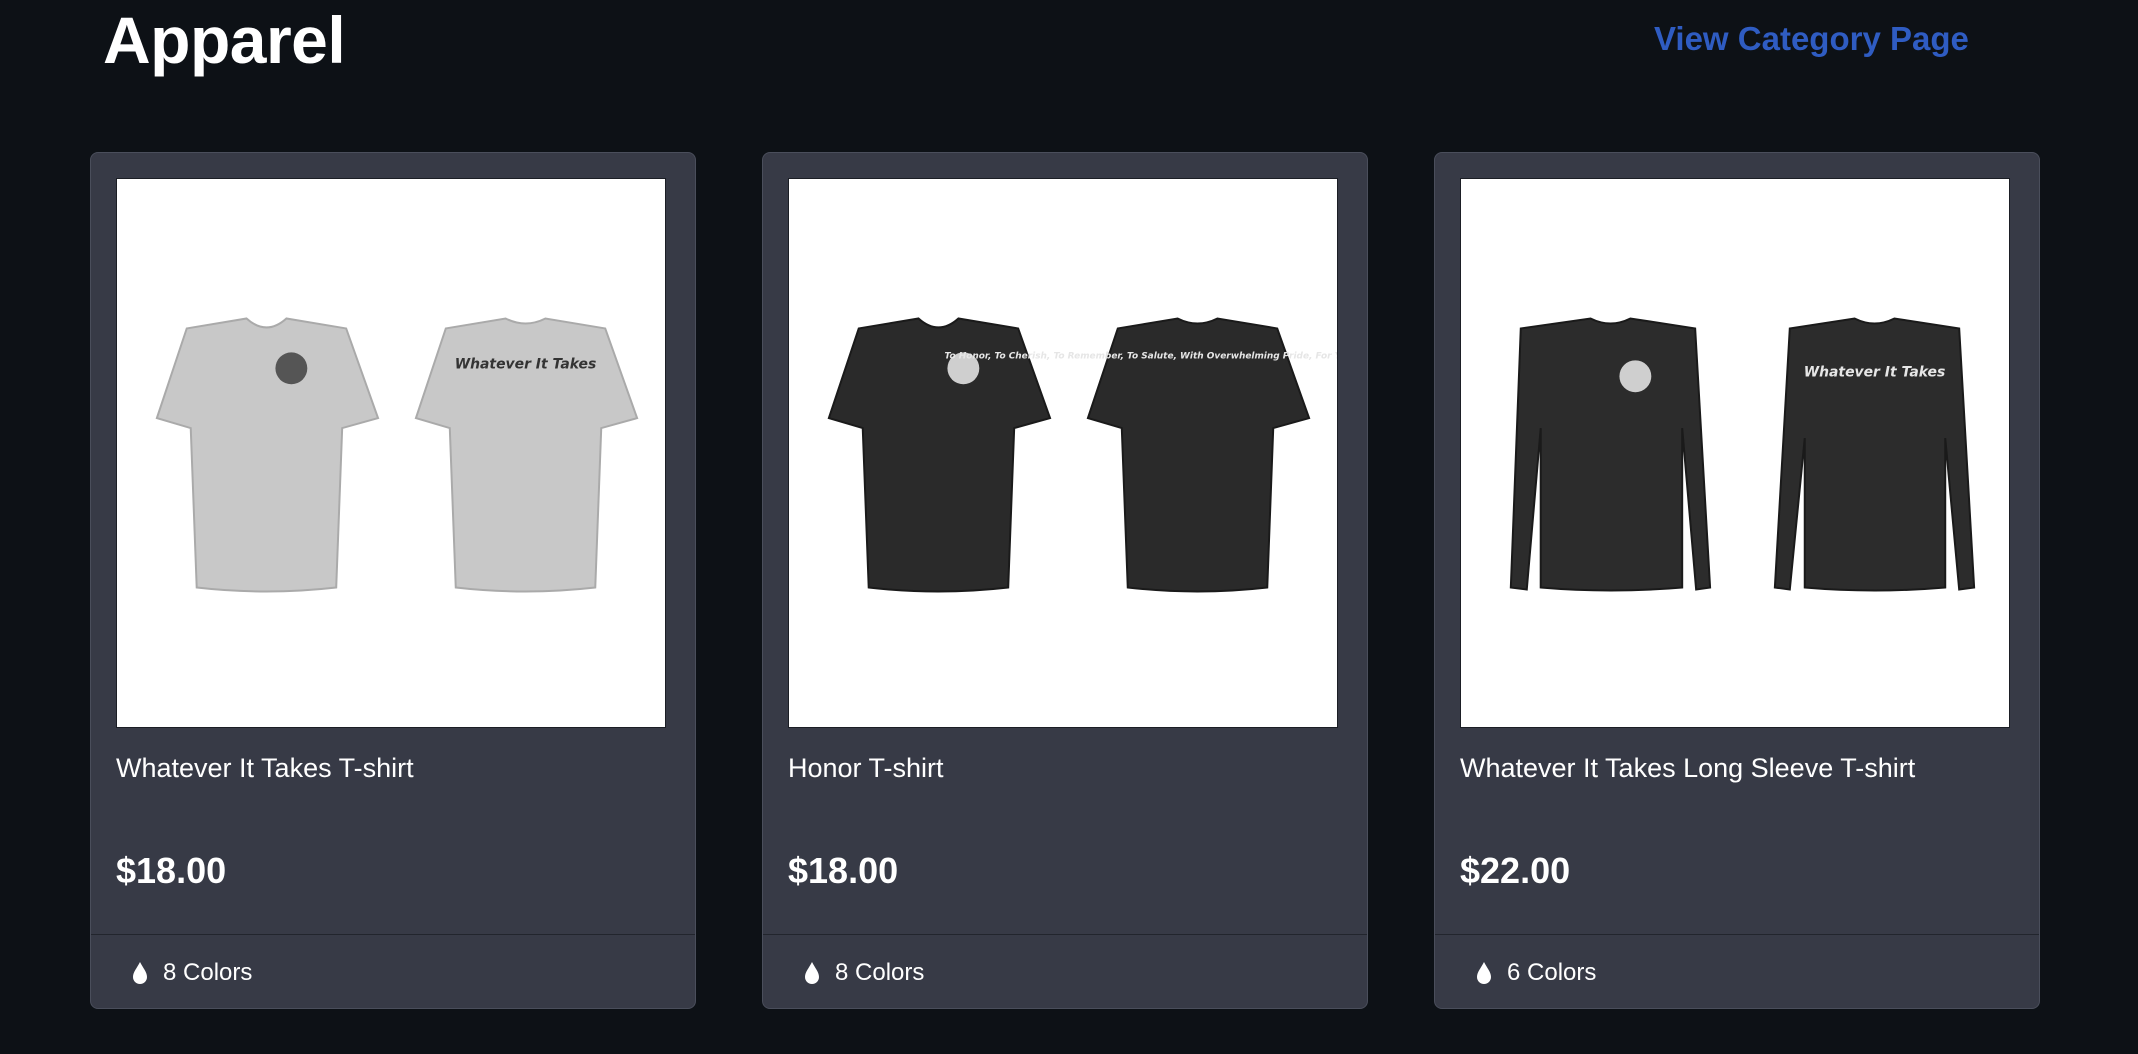 Image resolution: width=2138 pixels, height=1054 pixels. I want to click on product-title: Whatever It Takes Long Sleeve T-shirt, so click(1687, 768).